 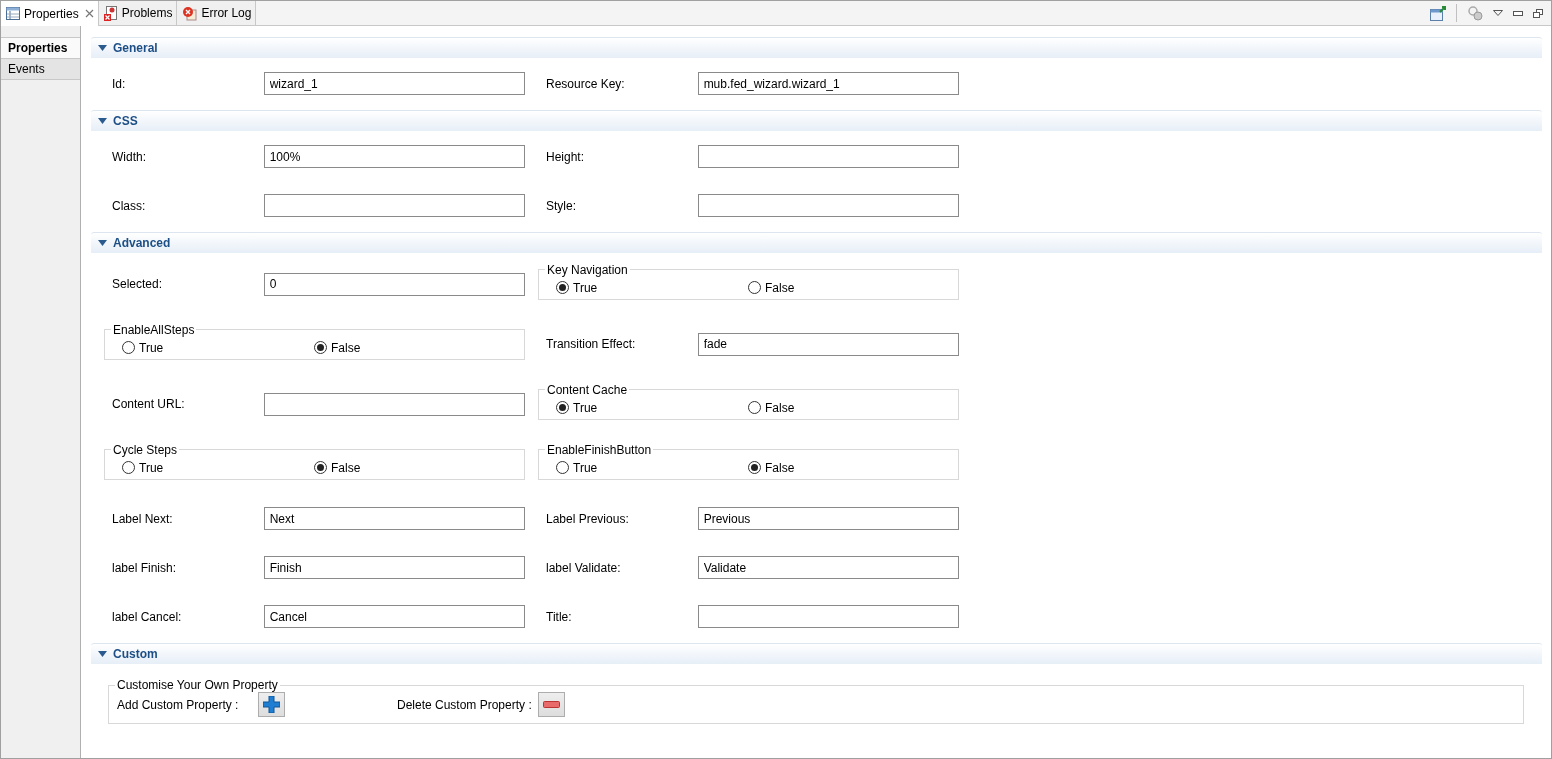 I want to click on text-field: Validate, so click(x=828, y=567).